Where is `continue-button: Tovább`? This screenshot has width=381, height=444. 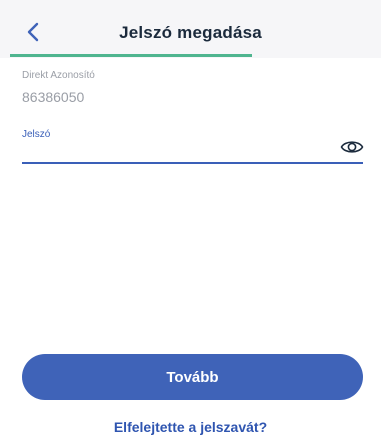
continue-button: Tovább is located at coordinates (192, 377).